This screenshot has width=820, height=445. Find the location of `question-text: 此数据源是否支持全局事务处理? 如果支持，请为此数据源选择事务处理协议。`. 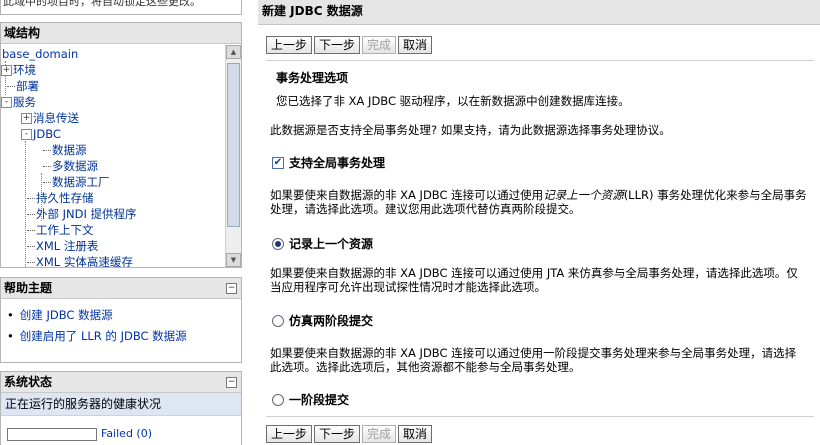

question-text: 此数据源是否支持全局事务处理? 如果支持，请为此数据源选择事务处理协议。 is located at coordinates (470, 130).